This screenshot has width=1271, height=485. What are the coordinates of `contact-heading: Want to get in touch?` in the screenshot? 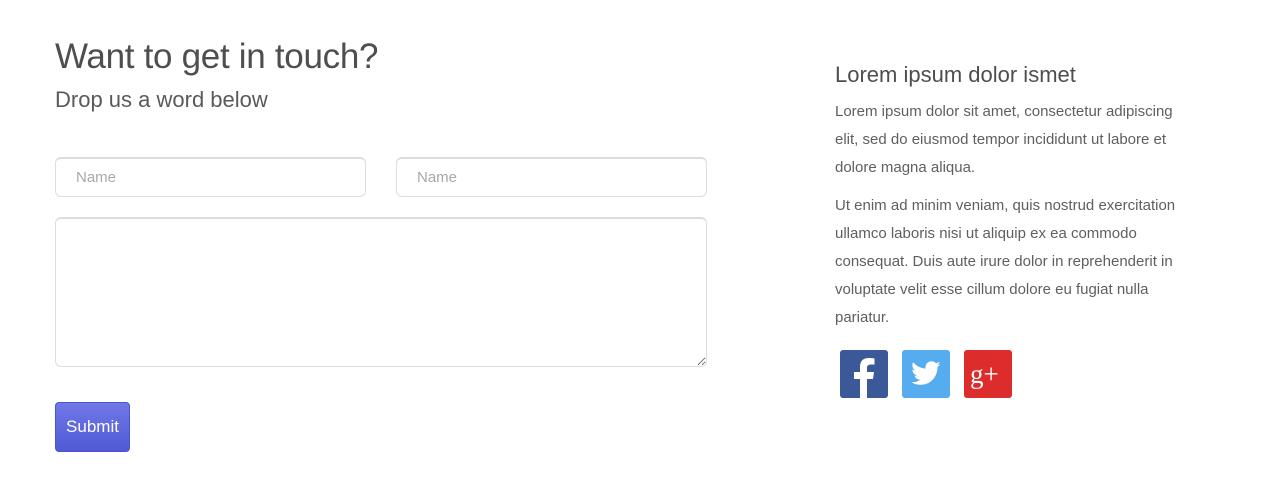 It's located at (217, 56).